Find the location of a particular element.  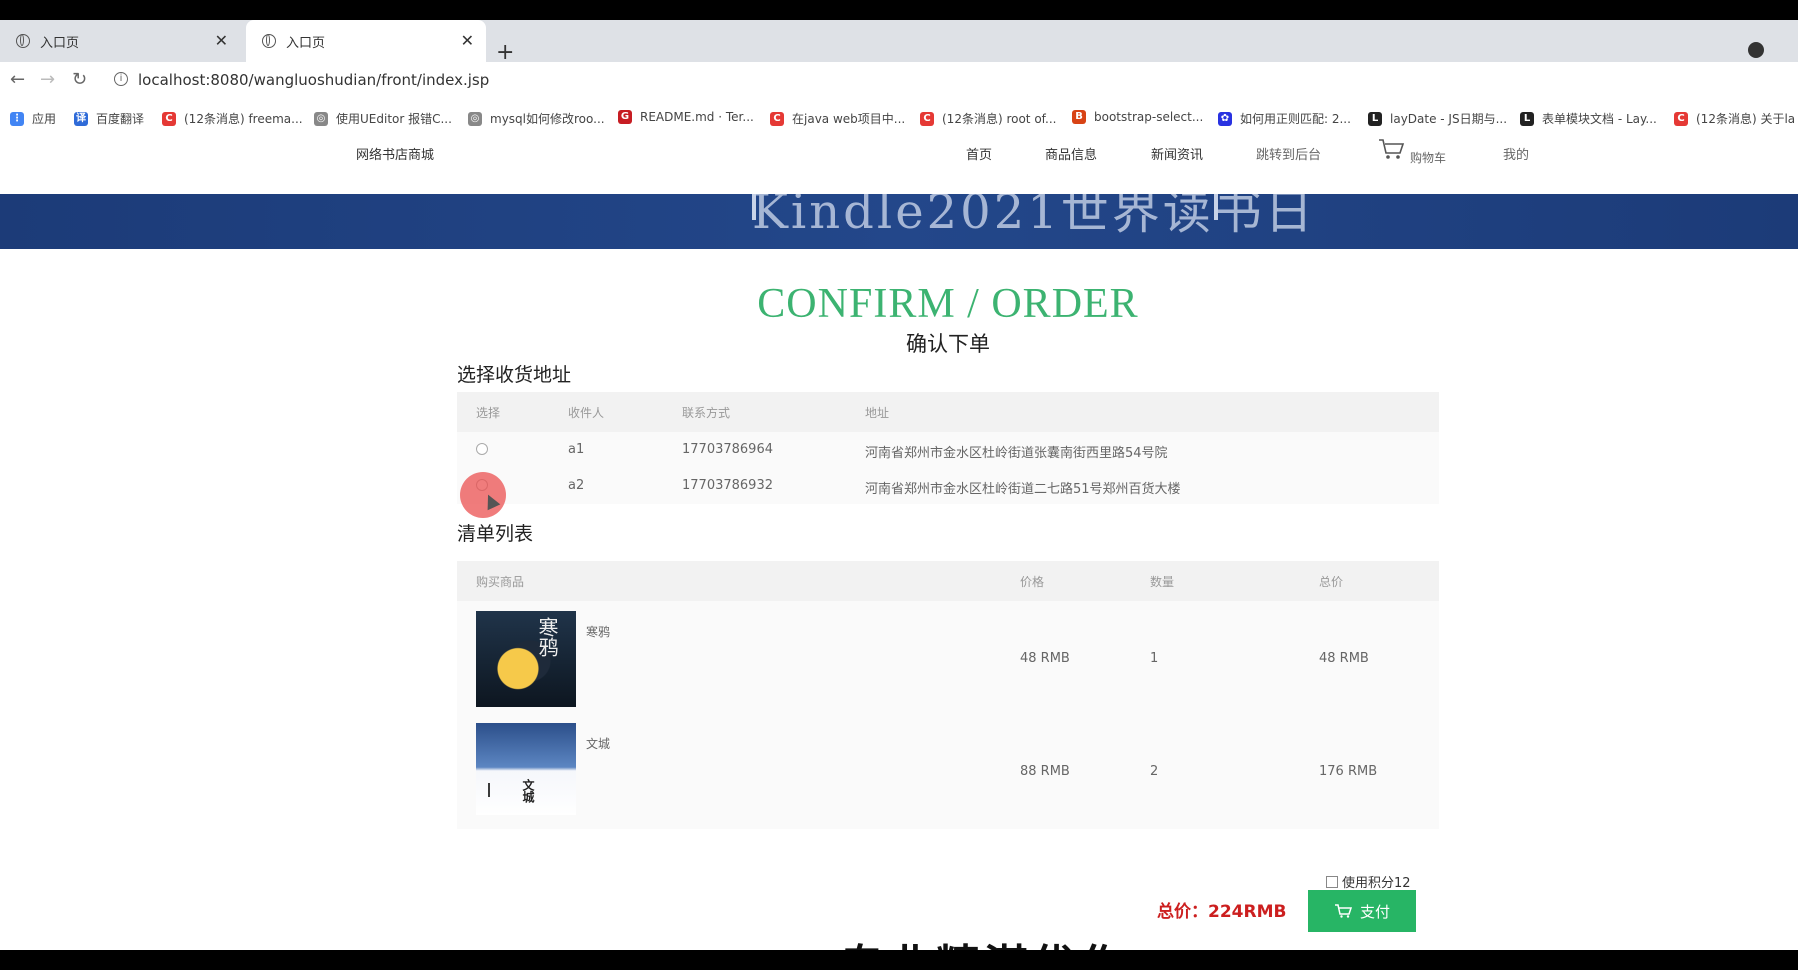

site-brand: 网络书店商城 is located at coordinates (395, 153).